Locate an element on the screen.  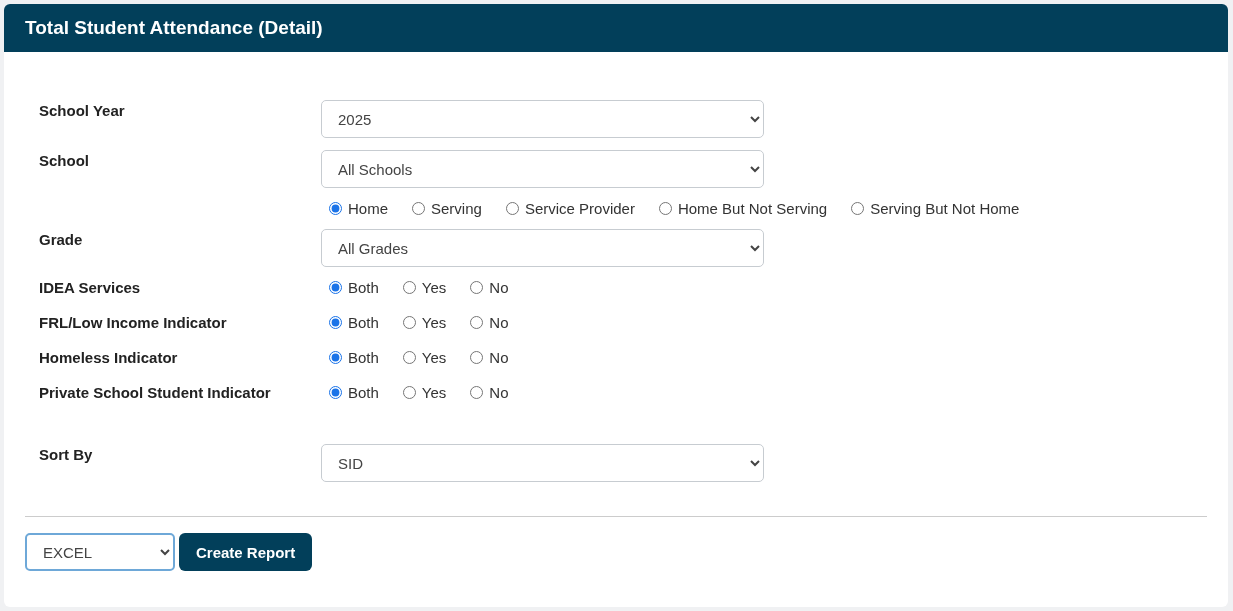
radio-label: Serving is located at coordinates (456, 208).